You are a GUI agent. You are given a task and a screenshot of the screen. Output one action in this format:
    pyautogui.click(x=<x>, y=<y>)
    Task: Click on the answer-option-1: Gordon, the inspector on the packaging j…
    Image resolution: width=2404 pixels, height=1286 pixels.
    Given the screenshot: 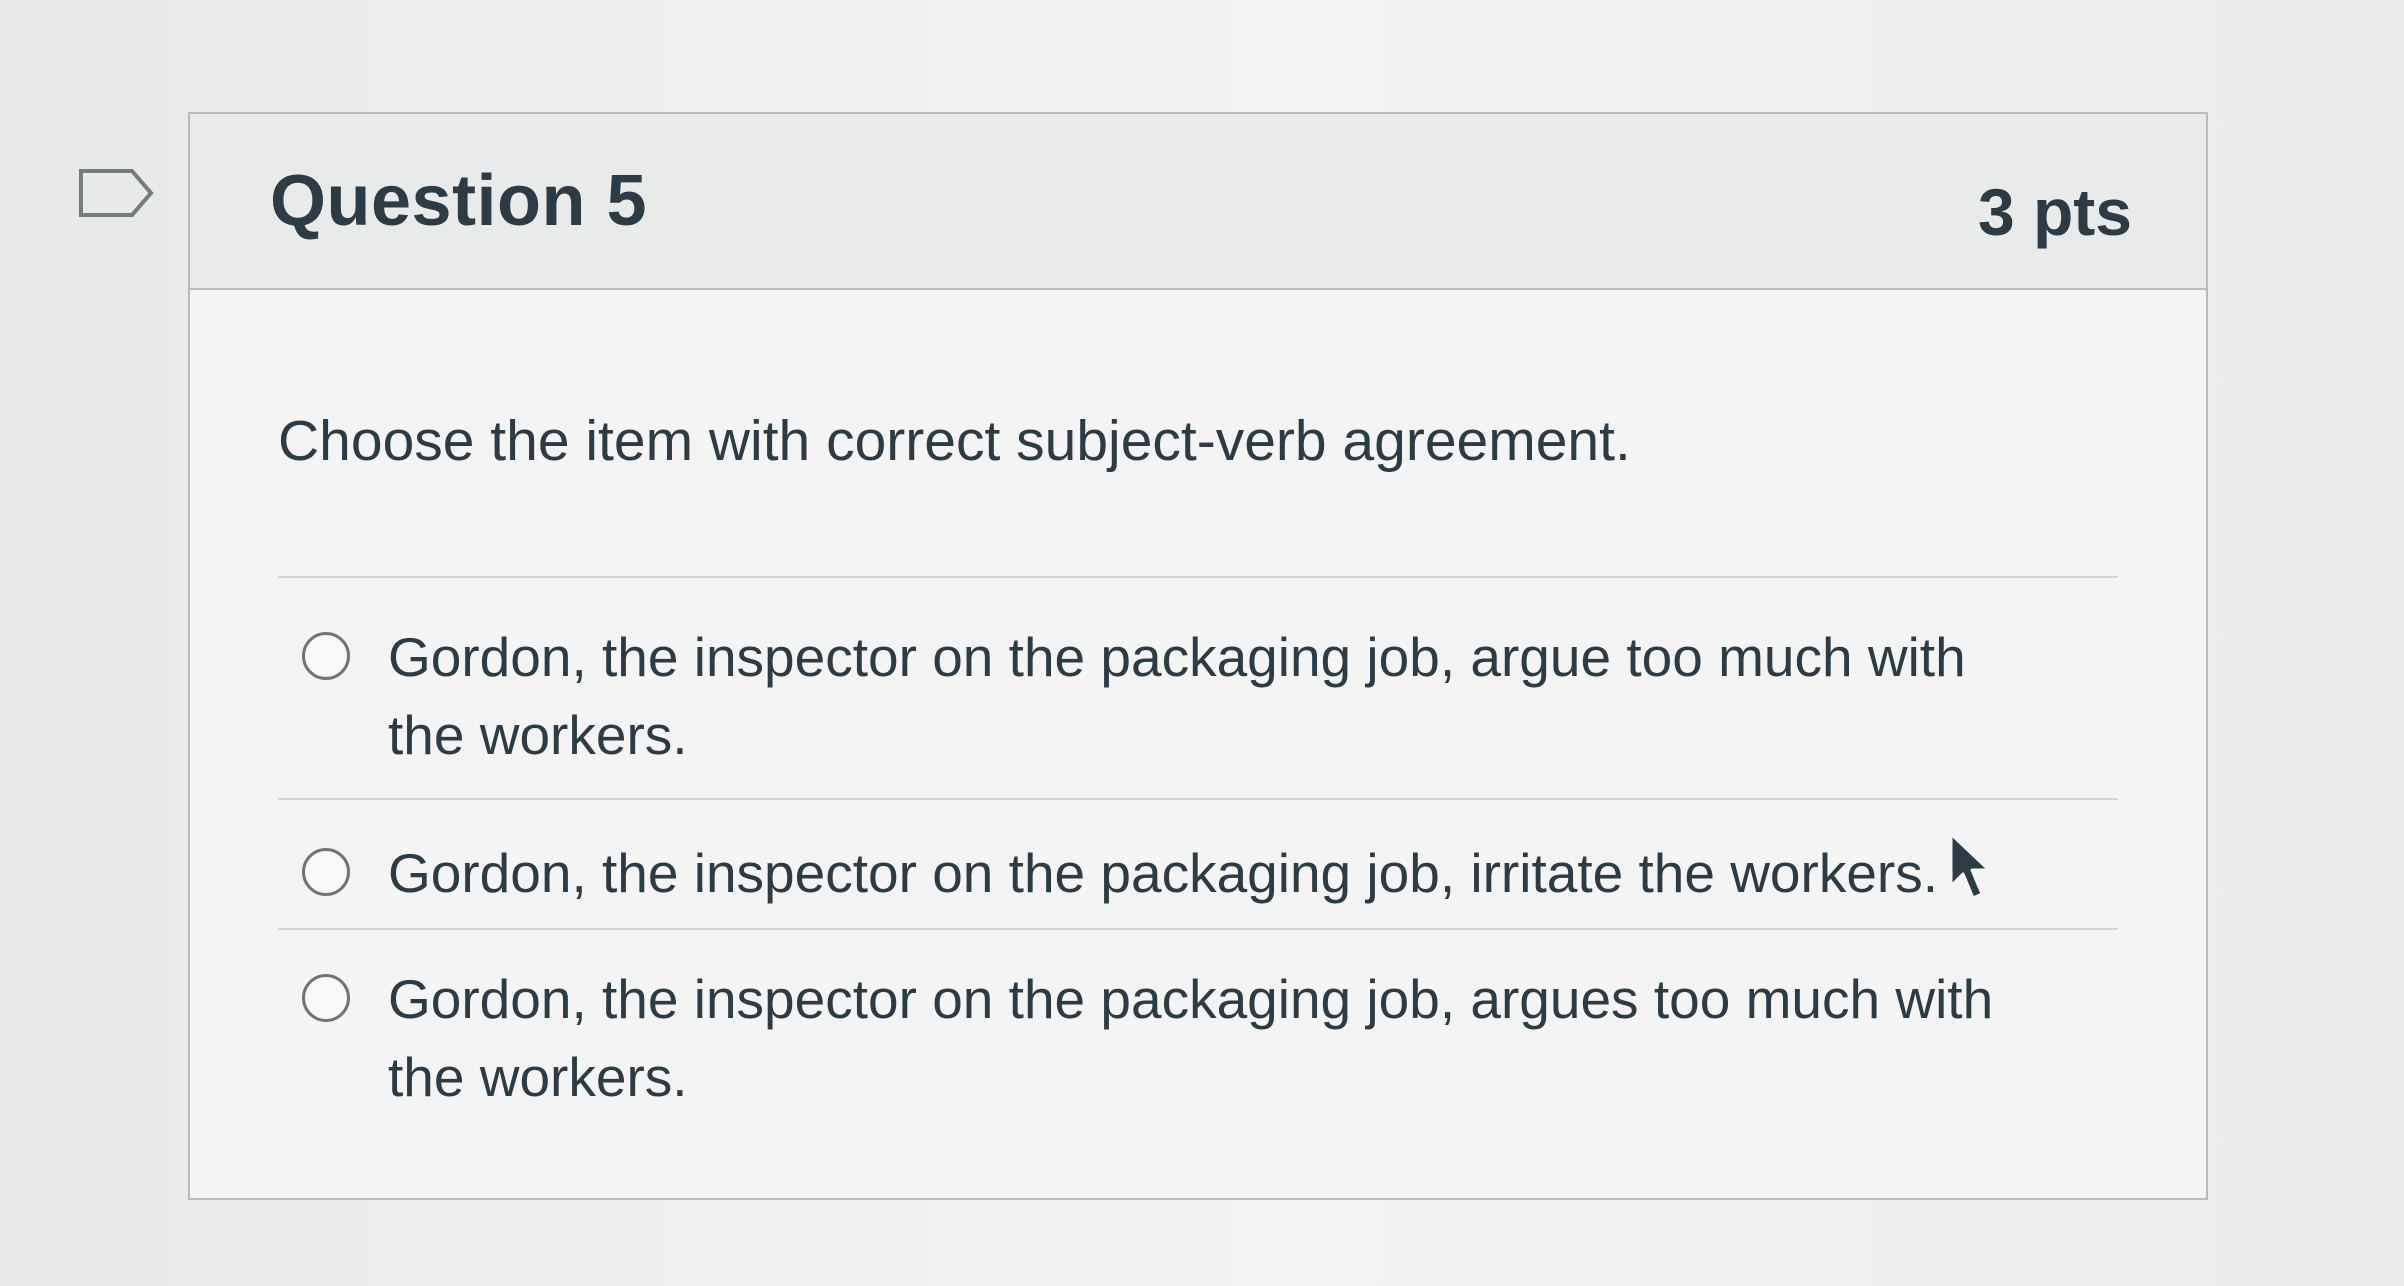 What is the action you would take?
    pyautogui.click(x=1232, y=696)
    